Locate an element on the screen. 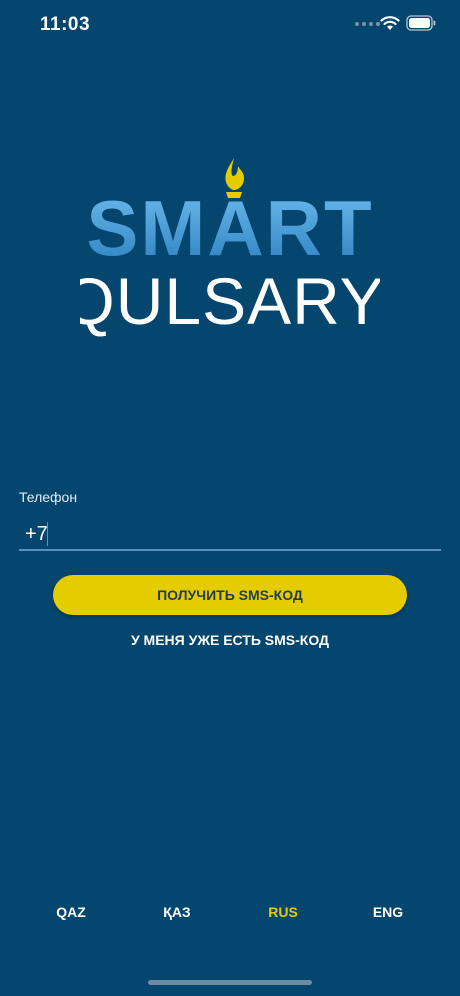 The image size is (460, 996). wifi-icon is located at coordinates (390, 23).